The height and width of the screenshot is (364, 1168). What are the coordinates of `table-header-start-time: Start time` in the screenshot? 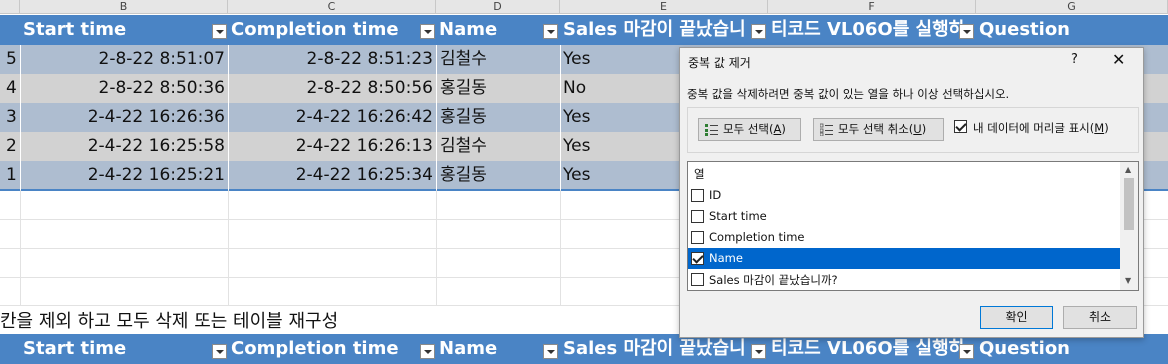 It's located at (124, 30).